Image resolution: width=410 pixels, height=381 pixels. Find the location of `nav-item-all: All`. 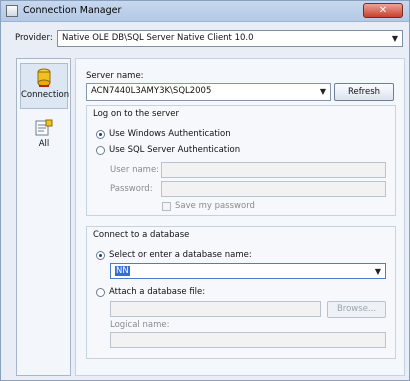

nav-item-all: All is located at coordinates (44, 135).